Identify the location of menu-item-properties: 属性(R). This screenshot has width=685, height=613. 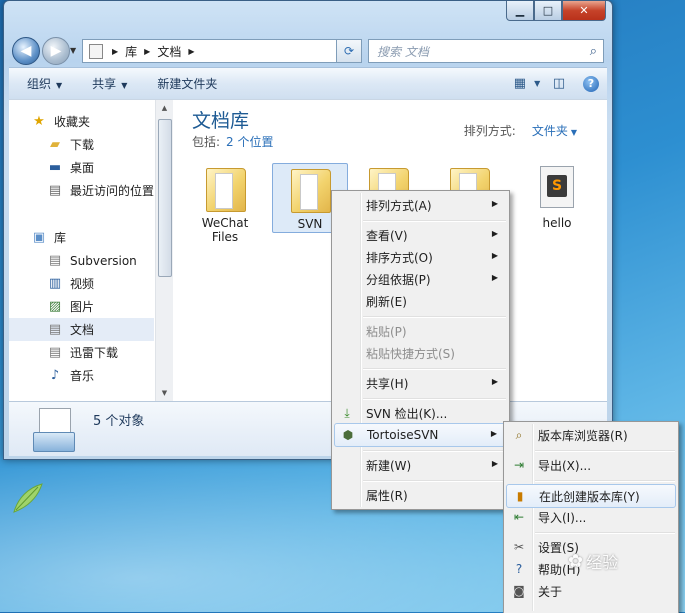
(420, 495).